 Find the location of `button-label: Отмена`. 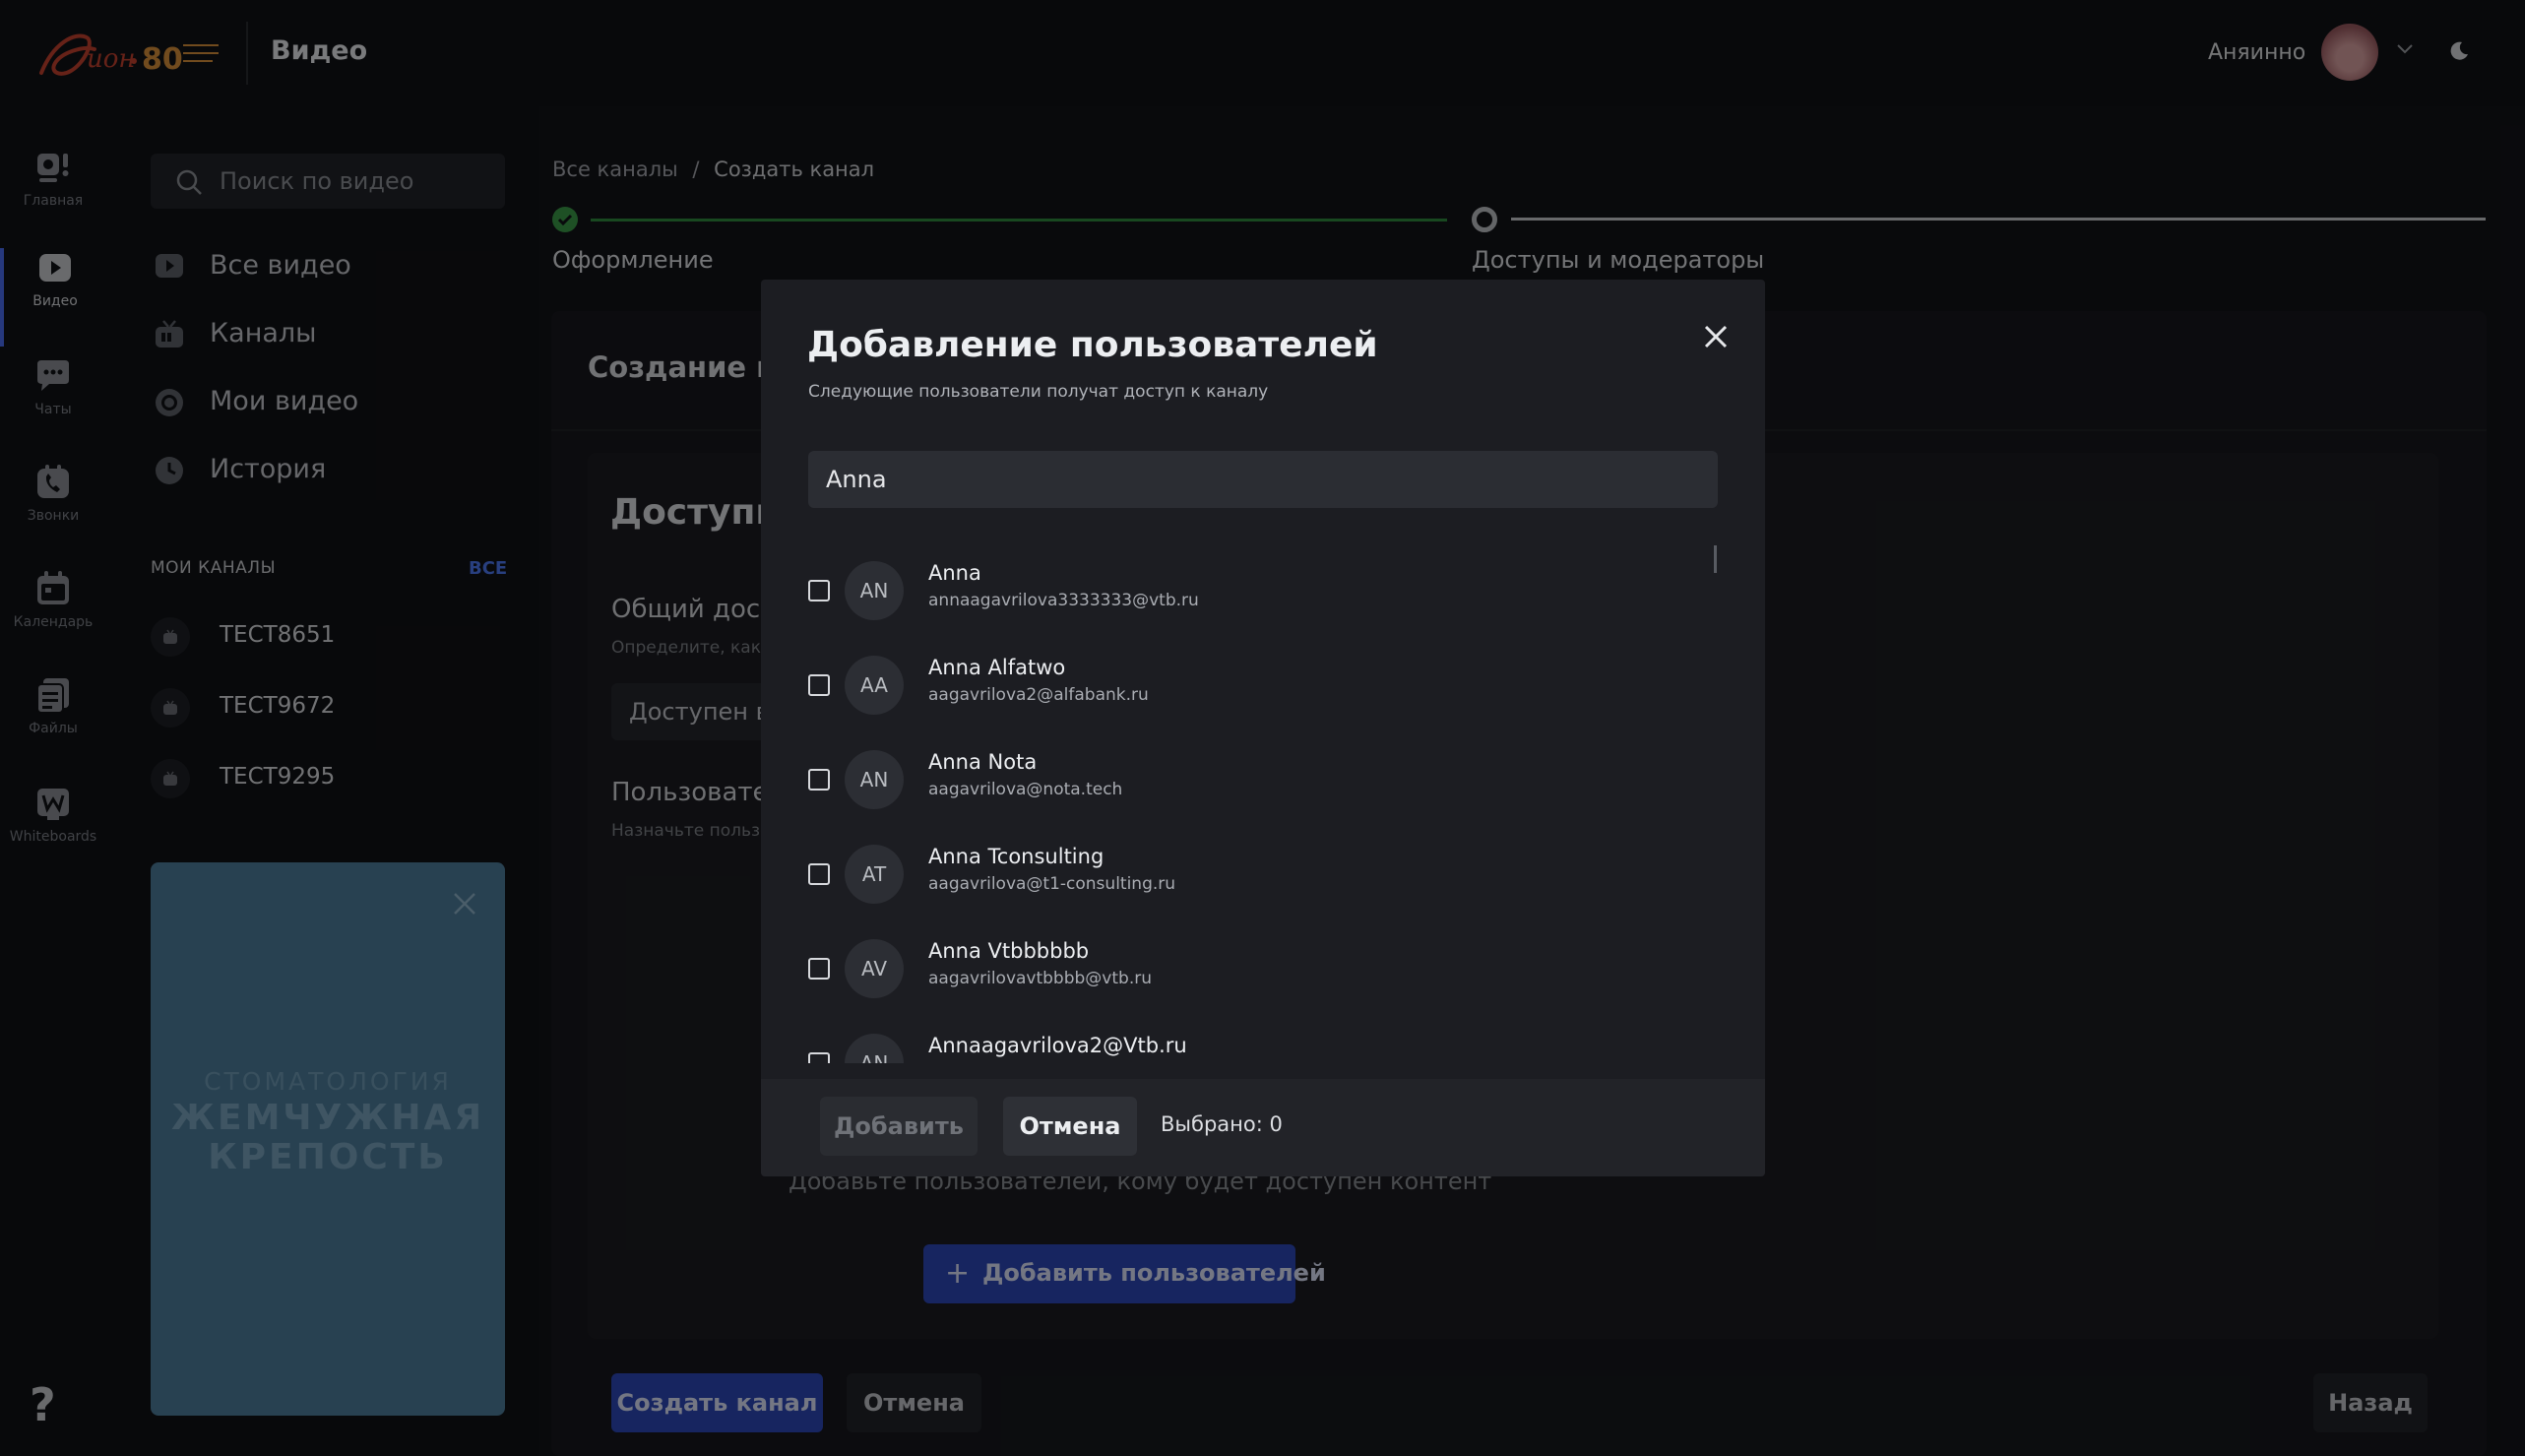

button-label: Отмена is located at coordinates (1070, 1126).